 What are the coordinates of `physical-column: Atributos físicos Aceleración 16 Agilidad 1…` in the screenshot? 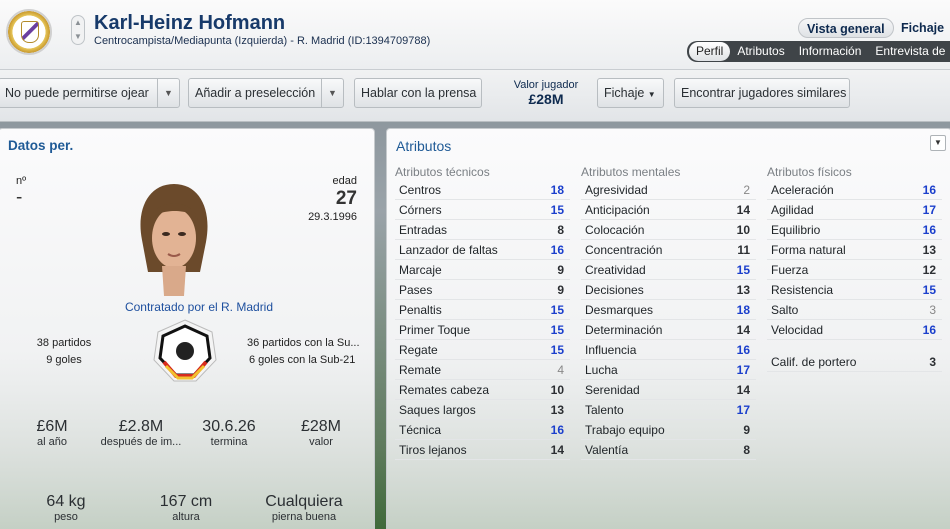 It's located at (854, 268).